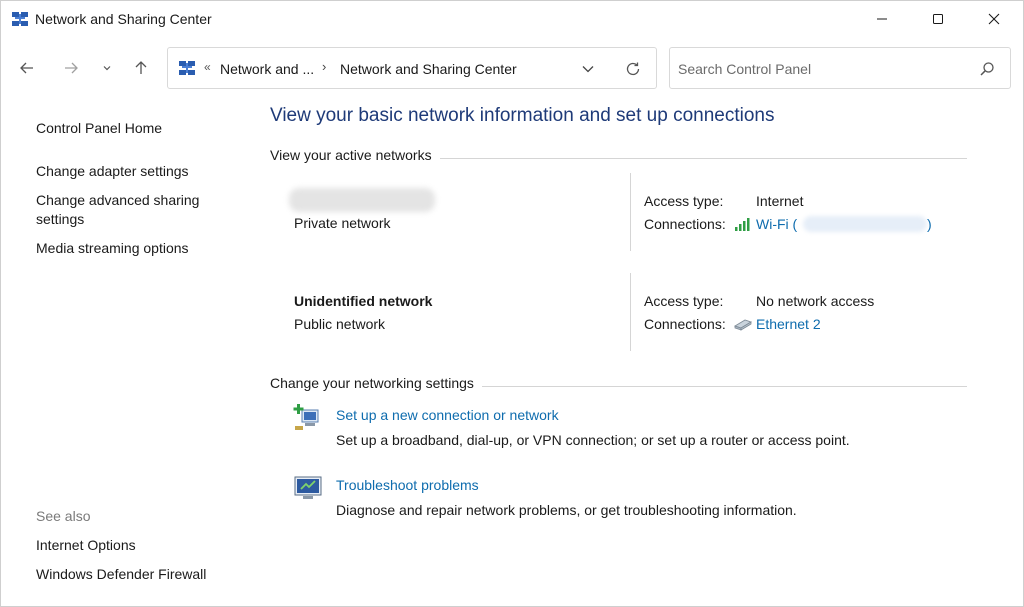  What do you see at coordinates (512, 19) in the screenshot?
I see `title-bar: Network and Sharing Center` at bounding box center [512, 19].